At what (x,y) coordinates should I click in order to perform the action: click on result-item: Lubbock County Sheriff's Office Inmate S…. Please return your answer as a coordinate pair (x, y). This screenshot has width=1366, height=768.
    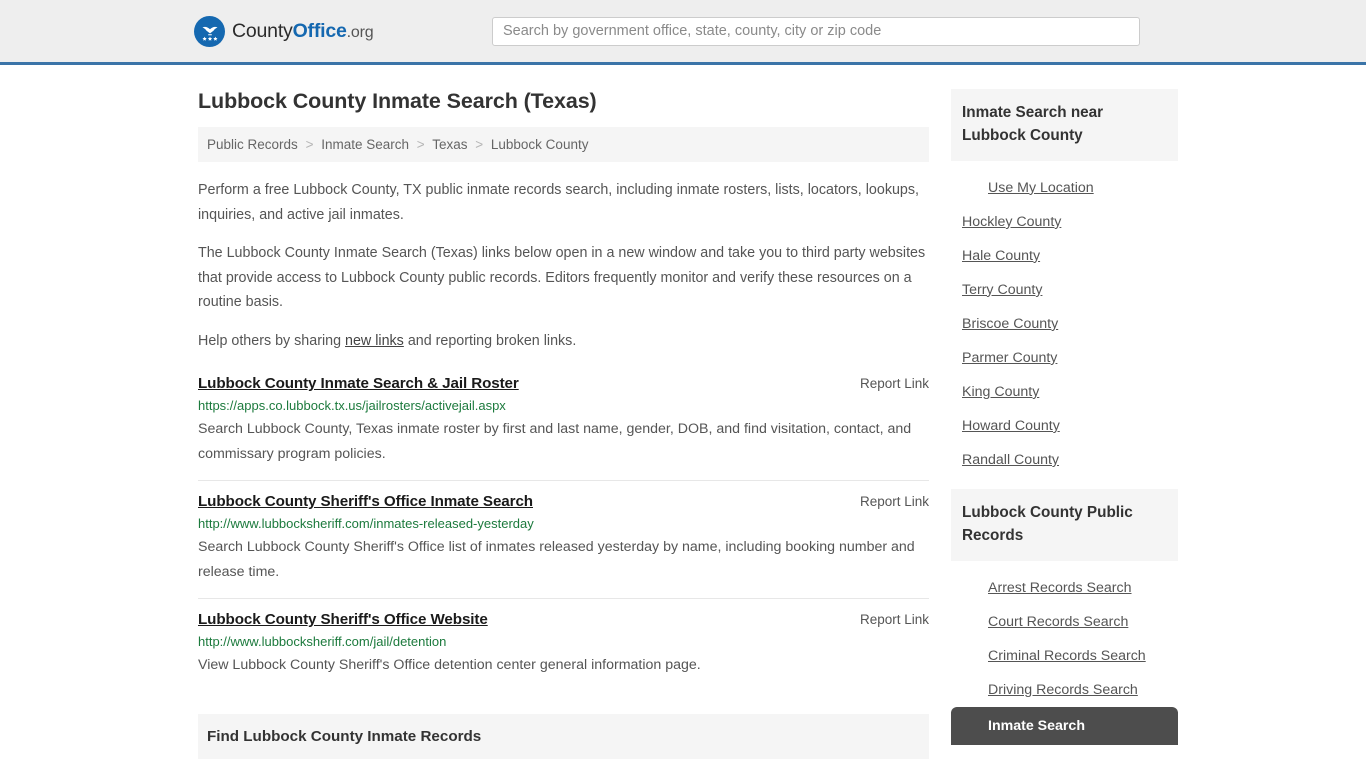
    Looking at the image, I should click on (563, 539).